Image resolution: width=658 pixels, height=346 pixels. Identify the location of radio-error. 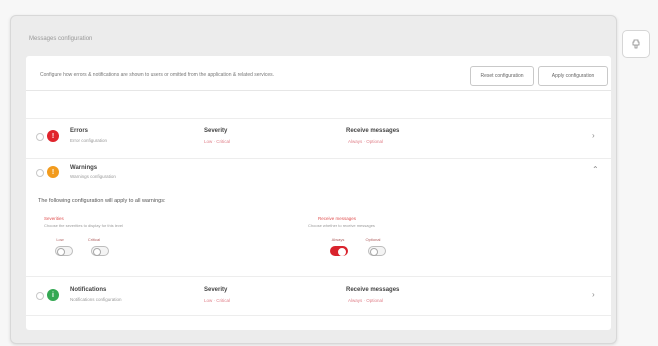
(40, 137).